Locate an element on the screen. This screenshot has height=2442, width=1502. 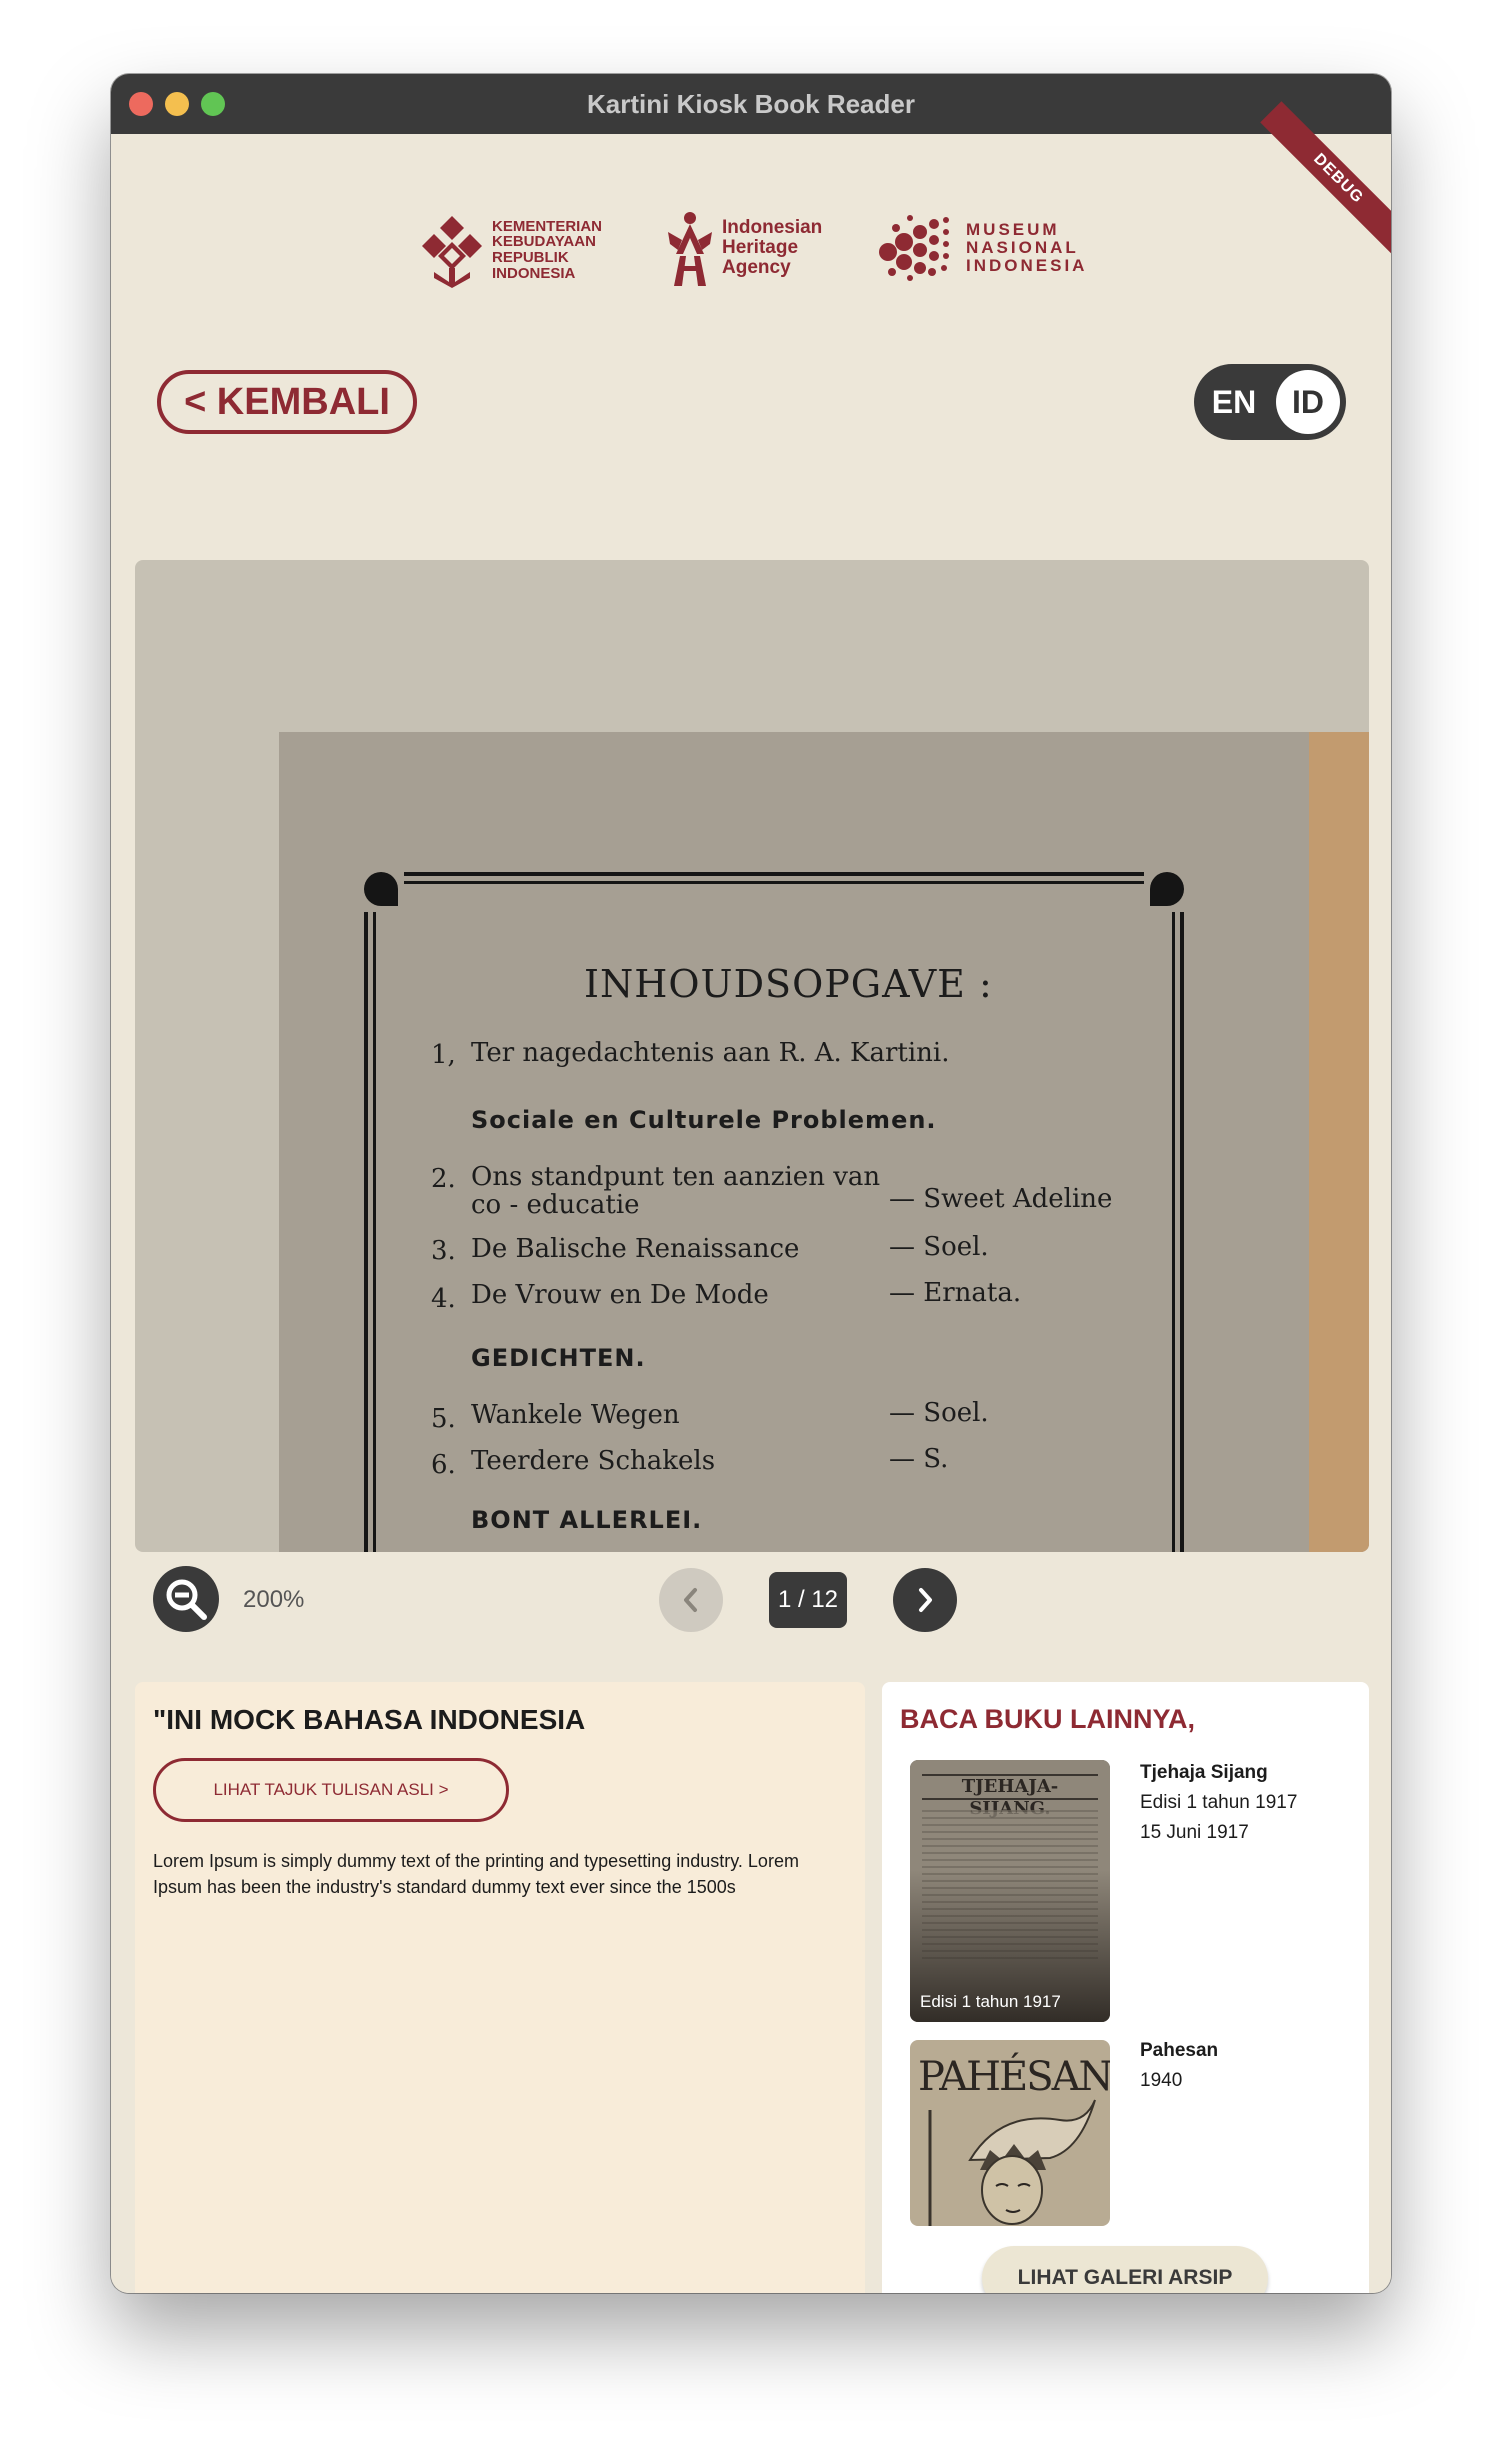
chevron-left-icon is located at coordinates (690, 1600).